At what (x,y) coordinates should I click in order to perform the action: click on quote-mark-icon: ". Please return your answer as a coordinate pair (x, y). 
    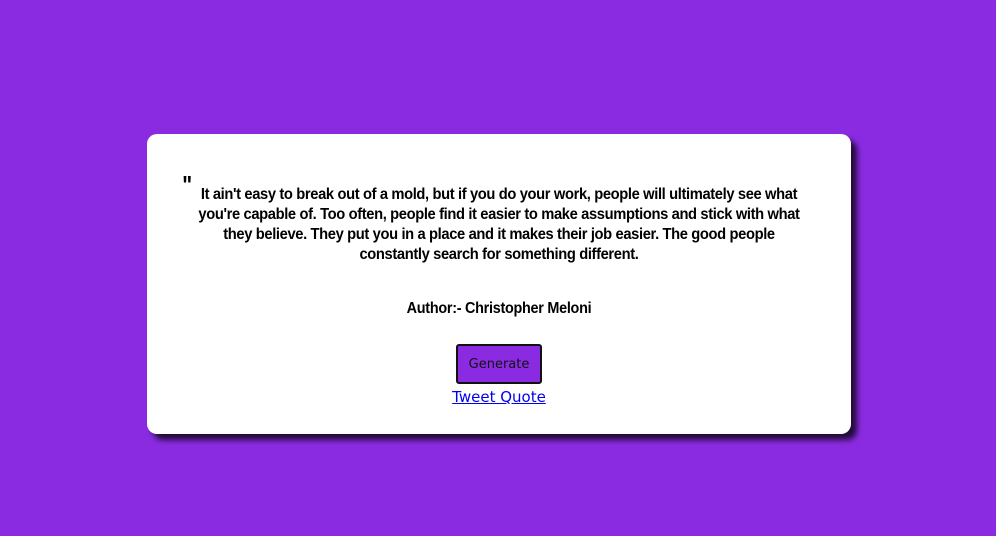
    Looking at the image, I should click on (187, 185).